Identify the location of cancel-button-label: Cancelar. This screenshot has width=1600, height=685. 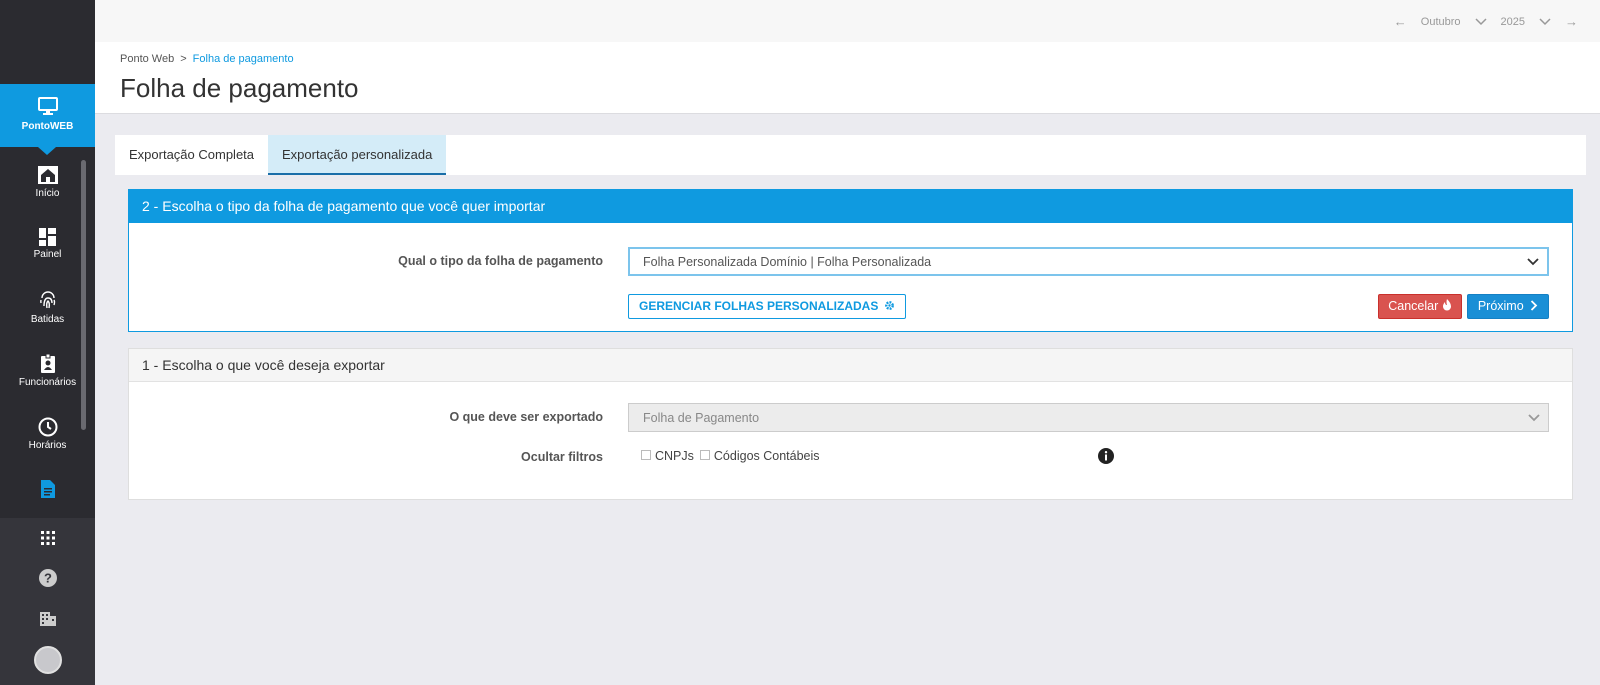
(1413, 306).